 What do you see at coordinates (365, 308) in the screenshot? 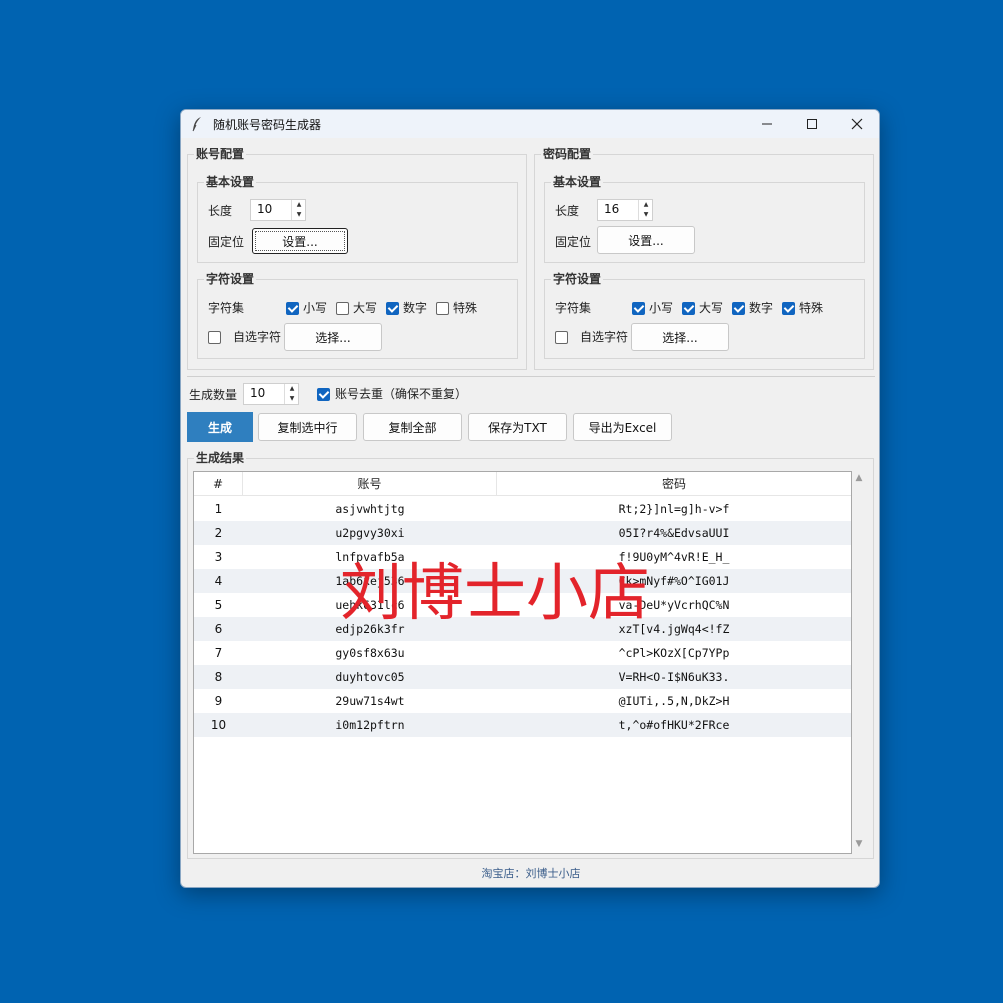
I see `account-upper-label: 大写` at bounding box center [365, 308].